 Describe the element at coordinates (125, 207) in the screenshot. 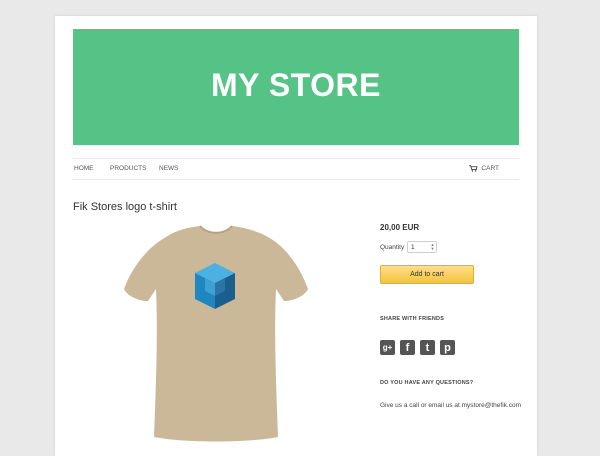

I see `product-title: Fik Stores logo t-shirt` at that location.